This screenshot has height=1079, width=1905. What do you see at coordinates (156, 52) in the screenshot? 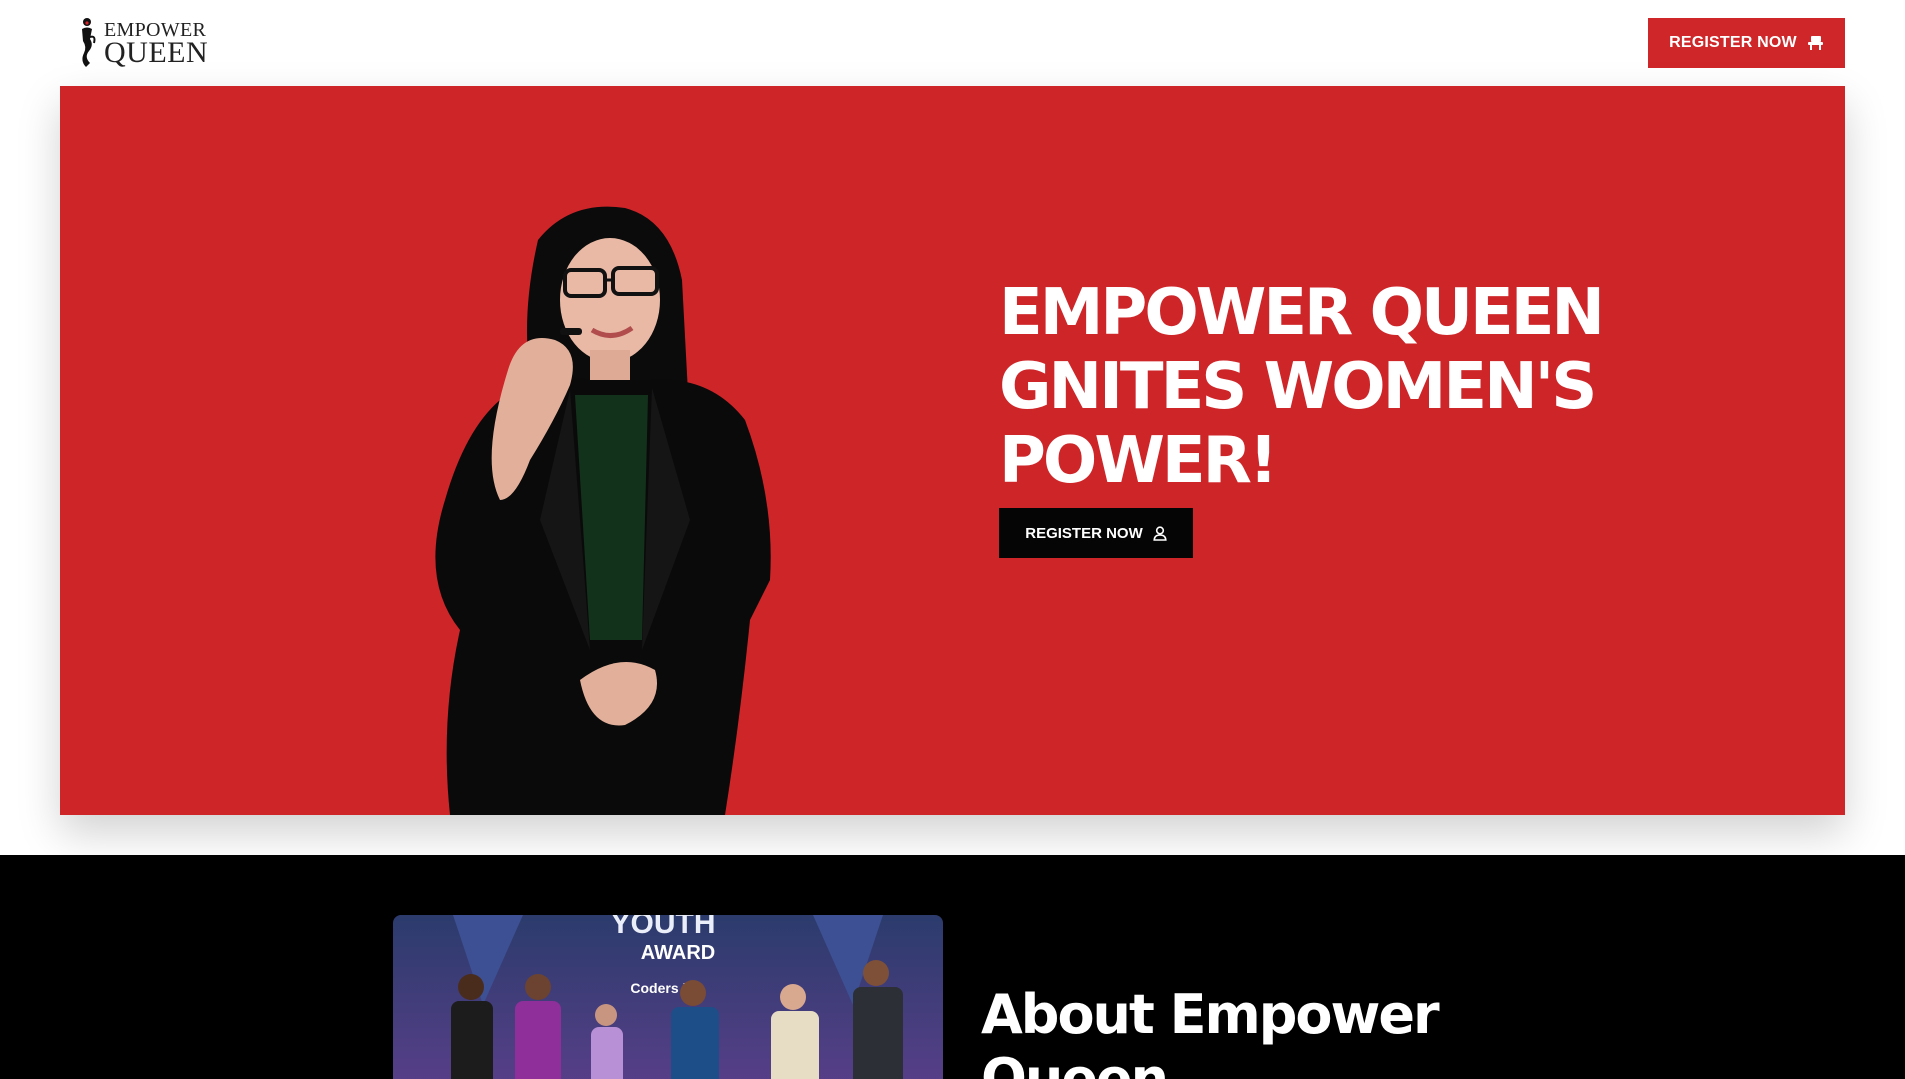
I see `logo-line-2: QUEEN` at bounding box center [156, 52].